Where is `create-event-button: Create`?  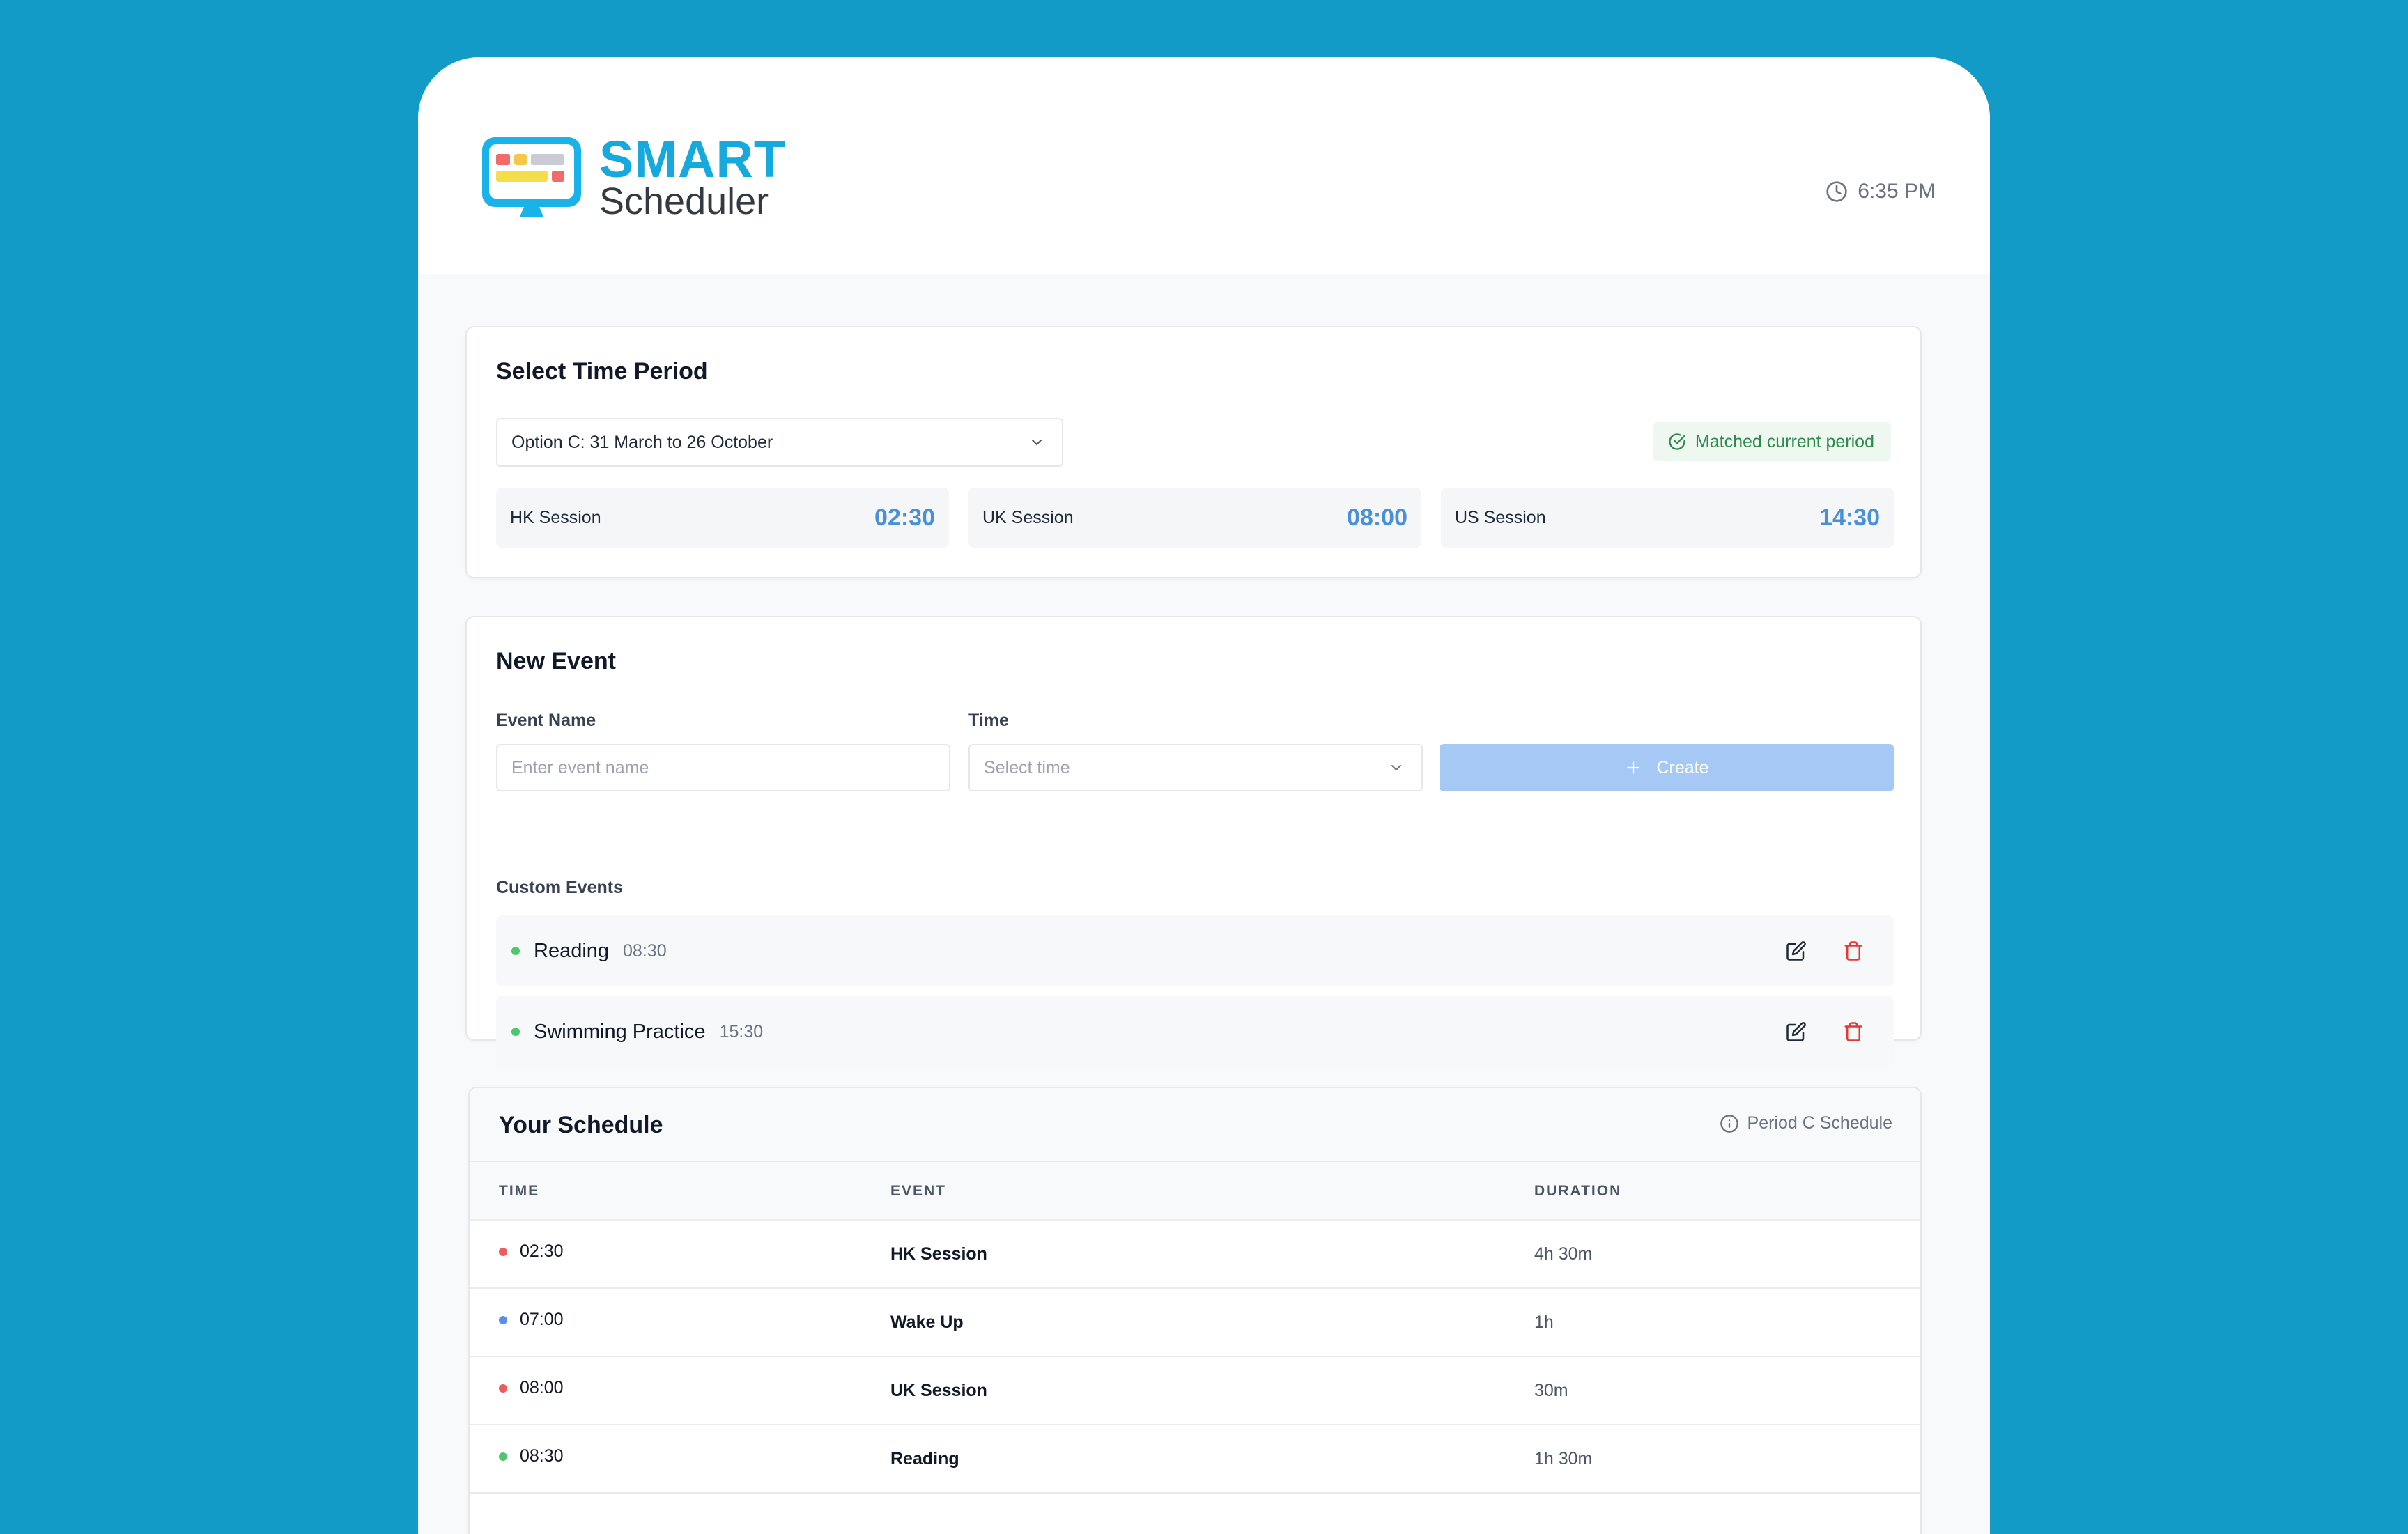
create-event-button: Create is located at coordinates (1667, 767).